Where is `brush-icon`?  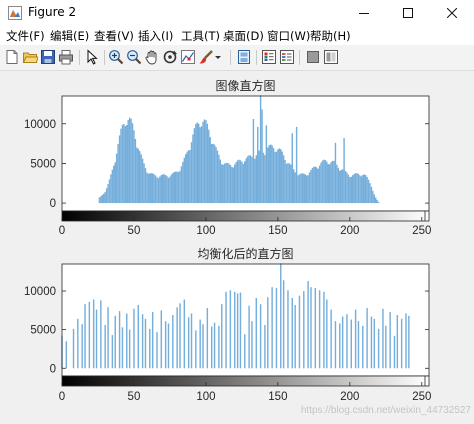
brush-icon is located at coordinates (206, 57).